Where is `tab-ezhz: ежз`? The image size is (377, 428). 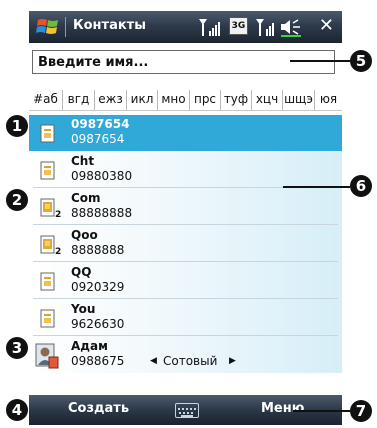
tab-ezhz: ежз is located at coordinates (111, 100).